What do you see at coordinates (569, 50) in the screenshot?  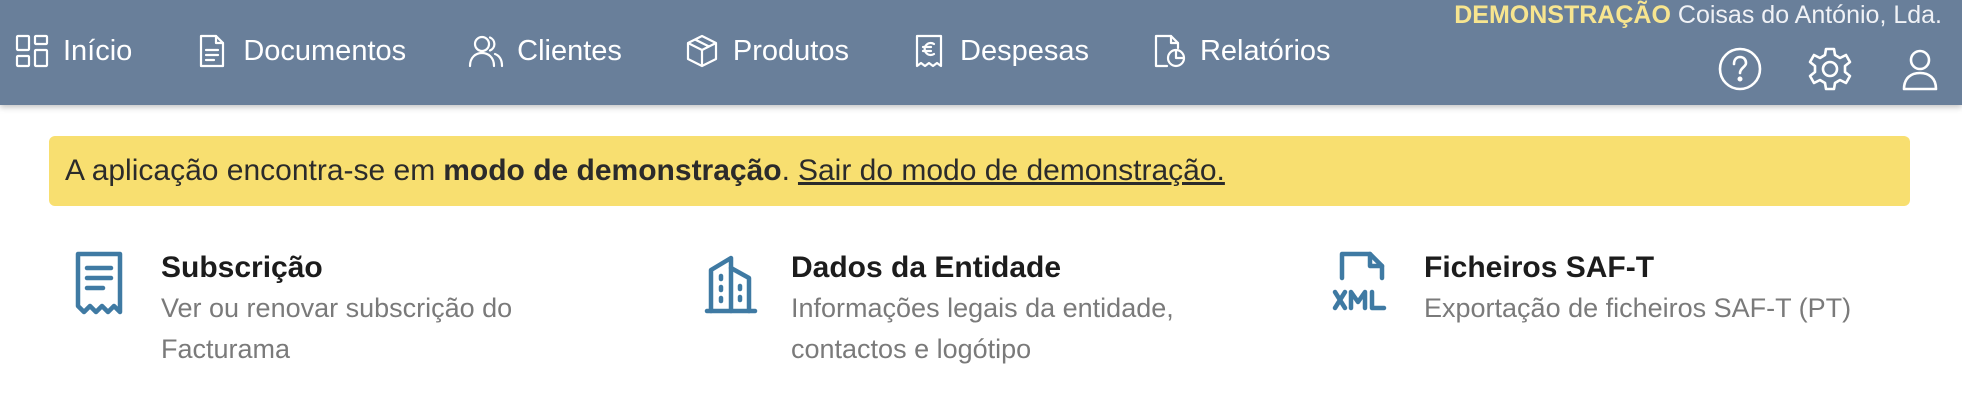 I see `nav-label: Clientes` at bounding box center [569, 50].